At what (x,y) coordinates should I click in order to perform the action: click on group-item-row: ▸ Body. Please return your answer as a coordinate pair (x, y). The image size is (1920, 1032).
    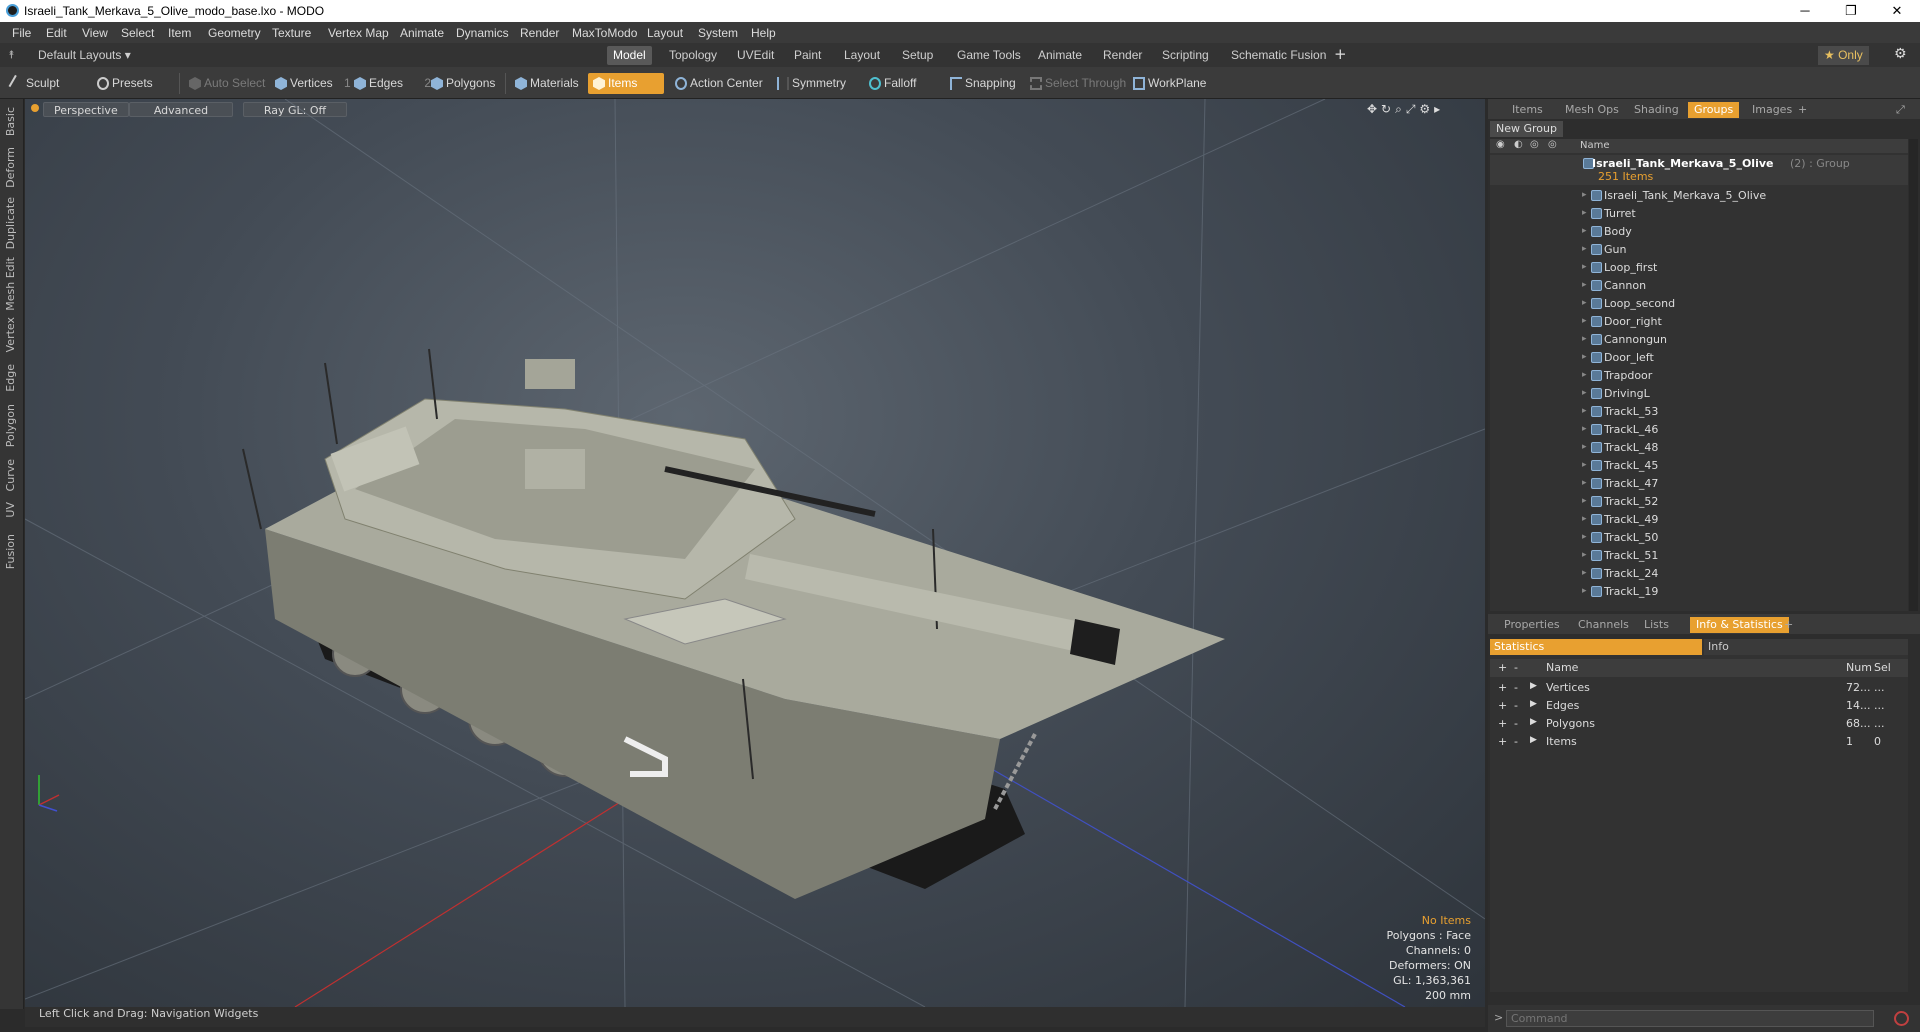
    Looking at the image, I should click on (1699, 232).